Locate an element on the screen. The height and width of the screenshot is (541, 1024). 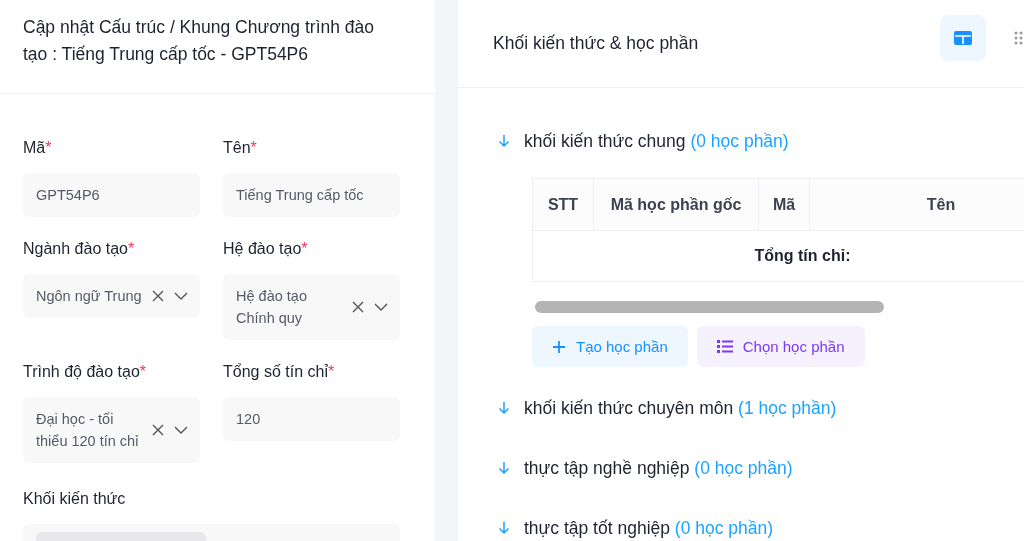
section-title: thực tập nghề nghiệp (0 học phần) is located at coordinates (658, 468).